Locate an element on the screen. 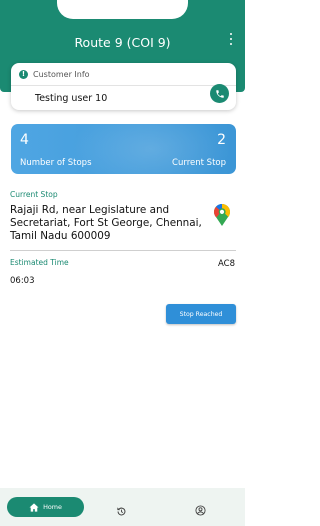 Image resolution: width=320 pixels, height=526 pixels. history-icon is located at coordinates (121, 509).